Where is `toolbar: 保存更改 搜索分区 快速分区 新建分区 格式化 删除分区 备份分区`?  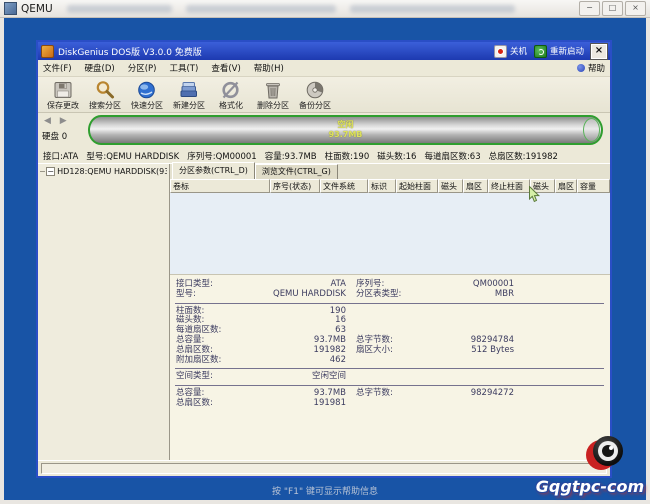
toolbar: 保存更改 搜索分区 快速分区 新建分区 格式化 删除分区 备份分区 is located at coordinates (324, 95).